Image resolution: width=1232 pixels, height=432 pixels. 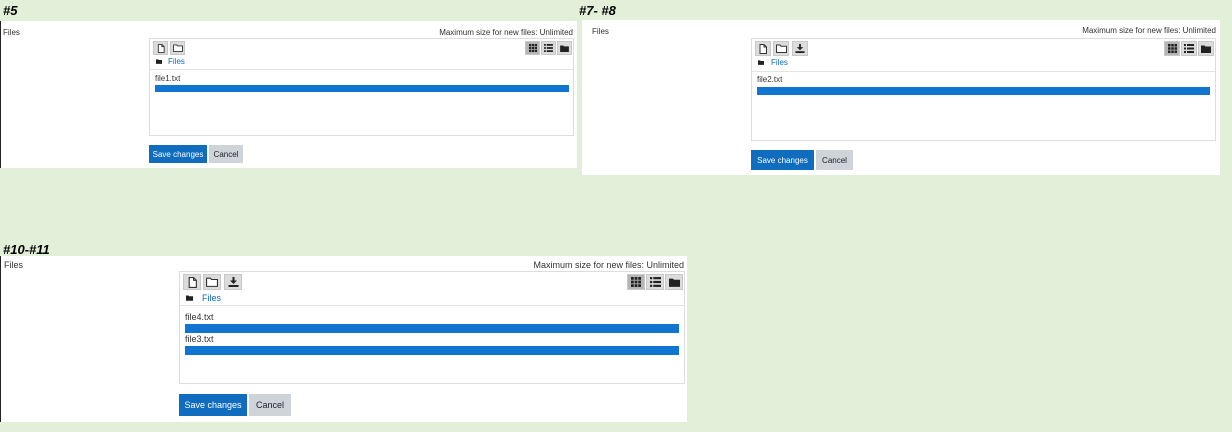 What do you see at coordinates (769, 79) in the screenshot?
I see `file-name: file2.txt` at bounding box center [769, 79].